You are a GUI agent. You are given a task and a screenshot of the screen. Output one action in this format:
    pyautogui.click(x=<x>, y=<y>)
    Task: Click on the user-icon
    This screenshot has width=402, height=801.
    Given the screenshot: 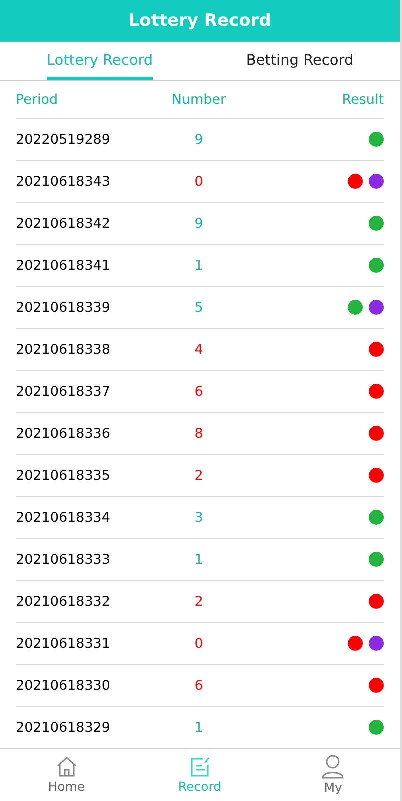 What is the action you would take?
    pyautogui.click(x=333, y=767)
    